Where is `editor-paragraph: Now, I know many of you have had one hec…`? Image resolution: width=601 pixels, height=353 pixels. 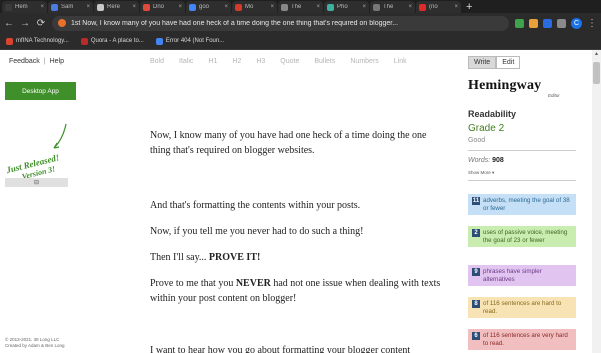 editor-paragraph: Now, I know many of you have had one hec… is located at coordinates (297, 143).